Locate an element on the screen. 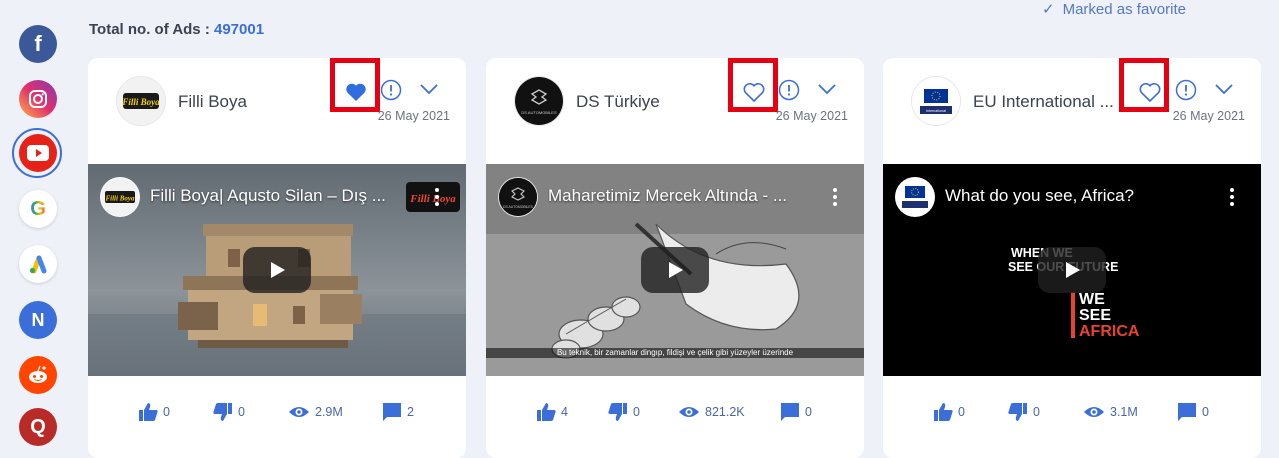  total-ads-label: Total no. of Ads : 497001 is located at coordinates (176, 29).